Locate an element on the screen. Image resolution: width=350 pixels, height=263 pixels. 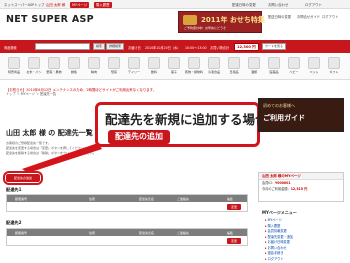
category-item: ペット is located at coordinates (314, 67).